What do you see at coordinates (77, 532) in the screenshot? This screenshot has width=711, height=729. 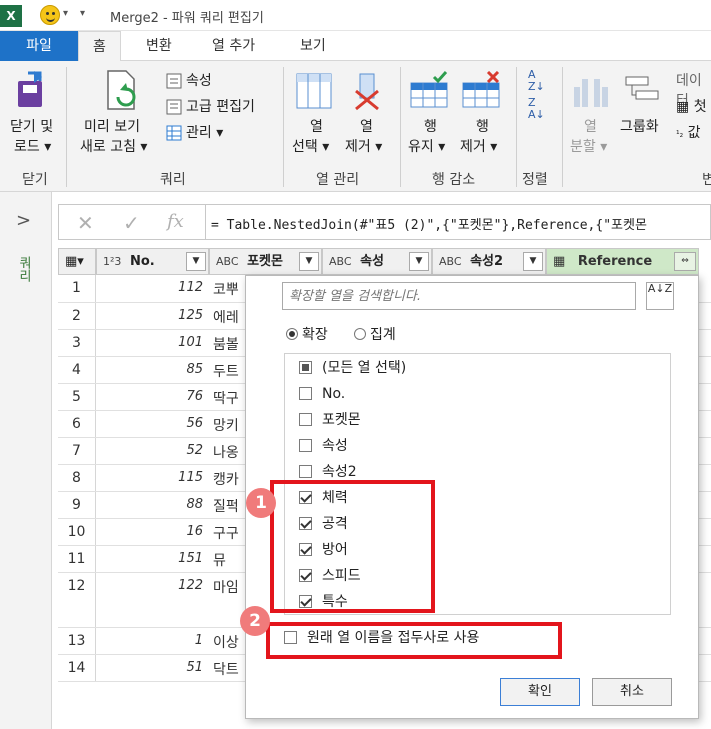 I see `row-number: 10` at bounding box center [77, 532].